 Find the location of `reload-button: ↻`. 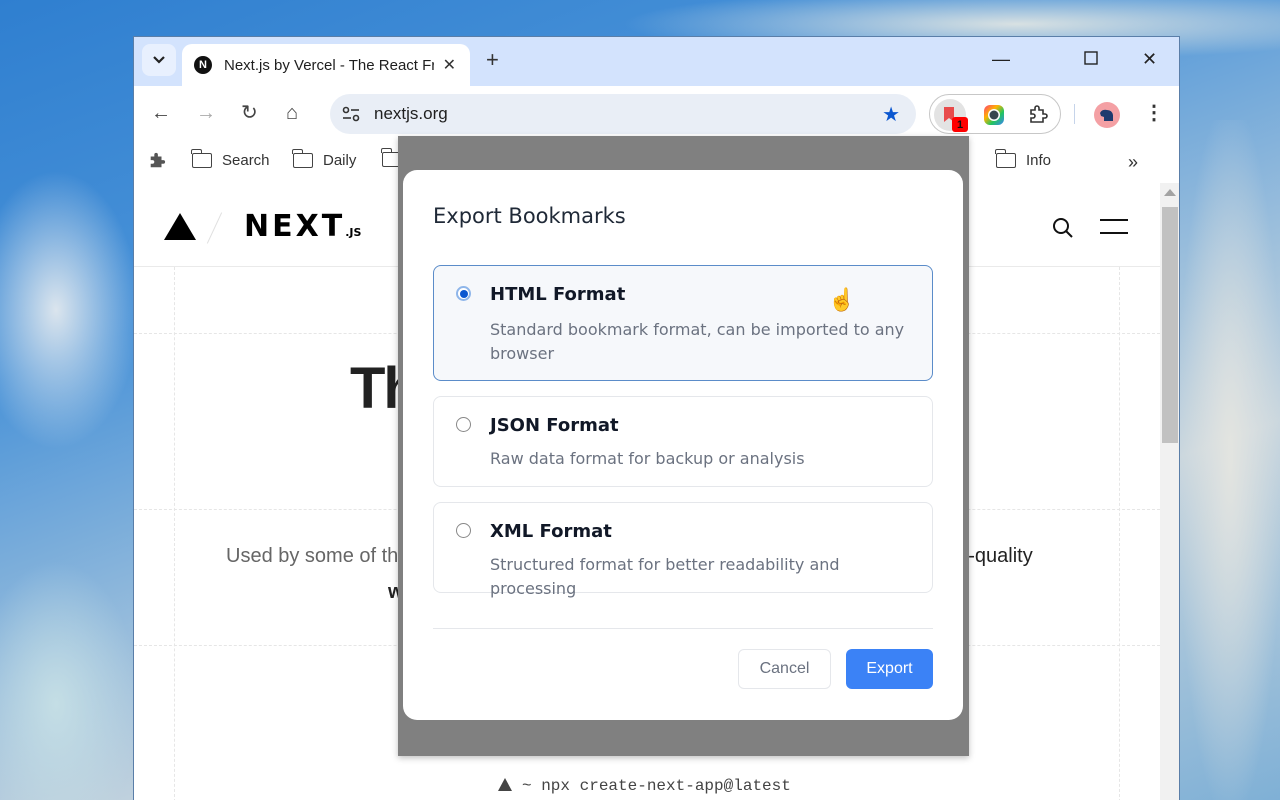

reload-button: ↻ is located at coordinates (249, 113).